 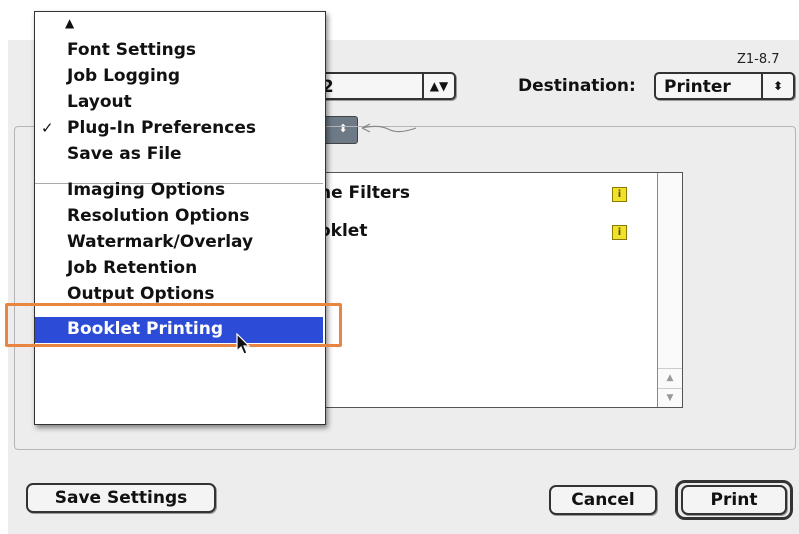 I want to click on menu-item-label: Imaging Options, so click(x=146, y=190).